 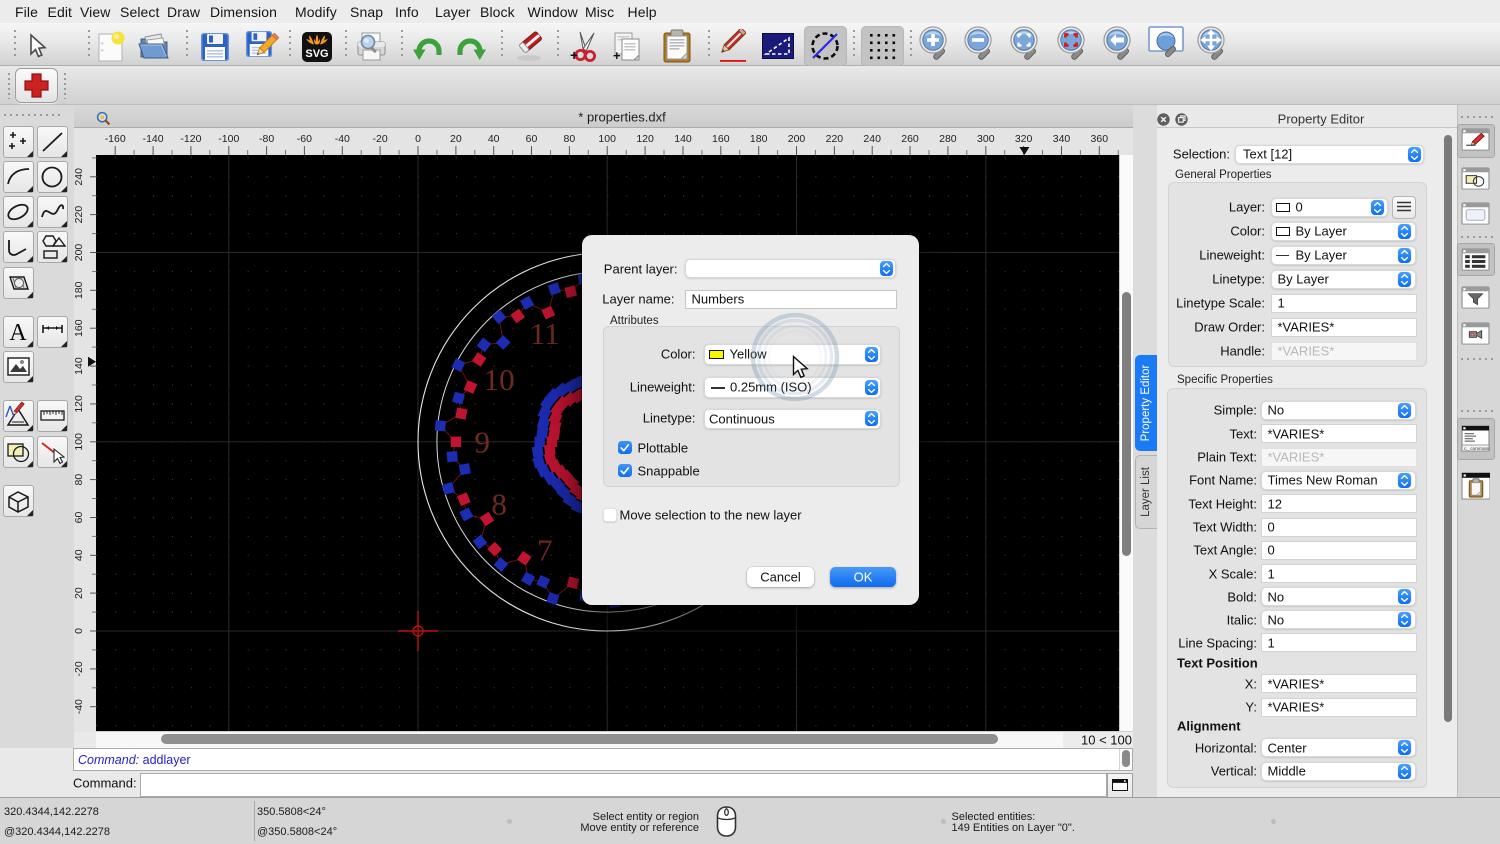 I want to click on svg-text: 7, so click(x=545, y=549).